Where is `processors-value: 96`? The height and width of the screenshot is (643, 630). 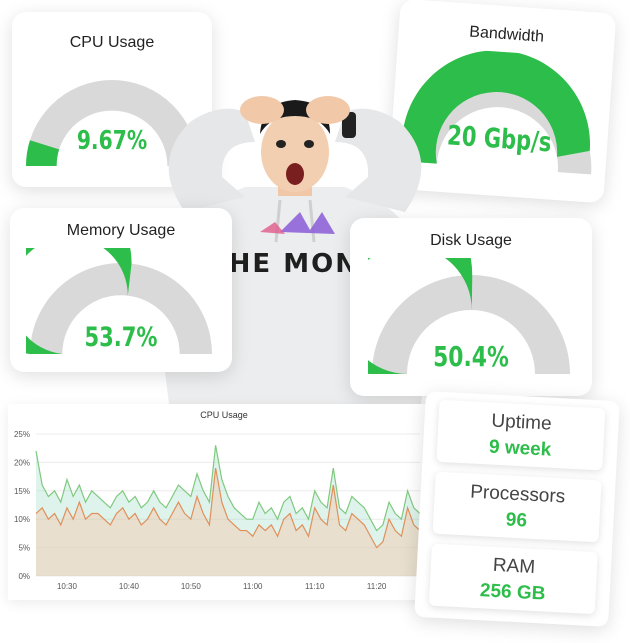
processors-value: 96 is located at coordinates (516, 520).